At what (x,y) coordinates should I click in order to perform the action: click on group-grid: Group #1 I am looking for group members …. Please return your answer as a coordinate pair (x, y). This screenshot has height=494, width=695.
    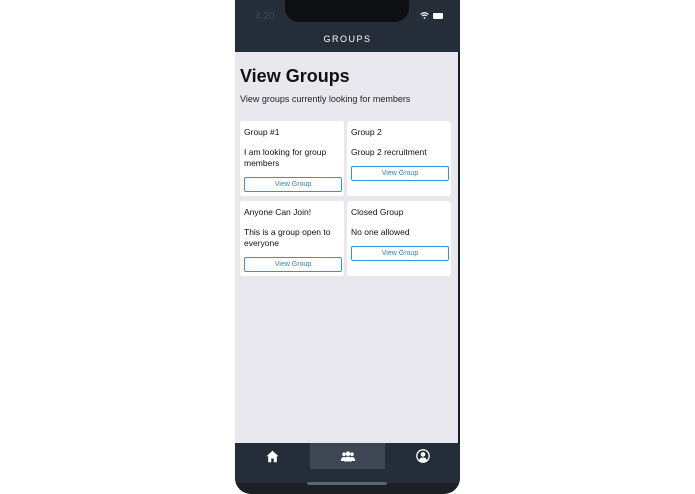
    Looking at the image, I should click on (346, 198).